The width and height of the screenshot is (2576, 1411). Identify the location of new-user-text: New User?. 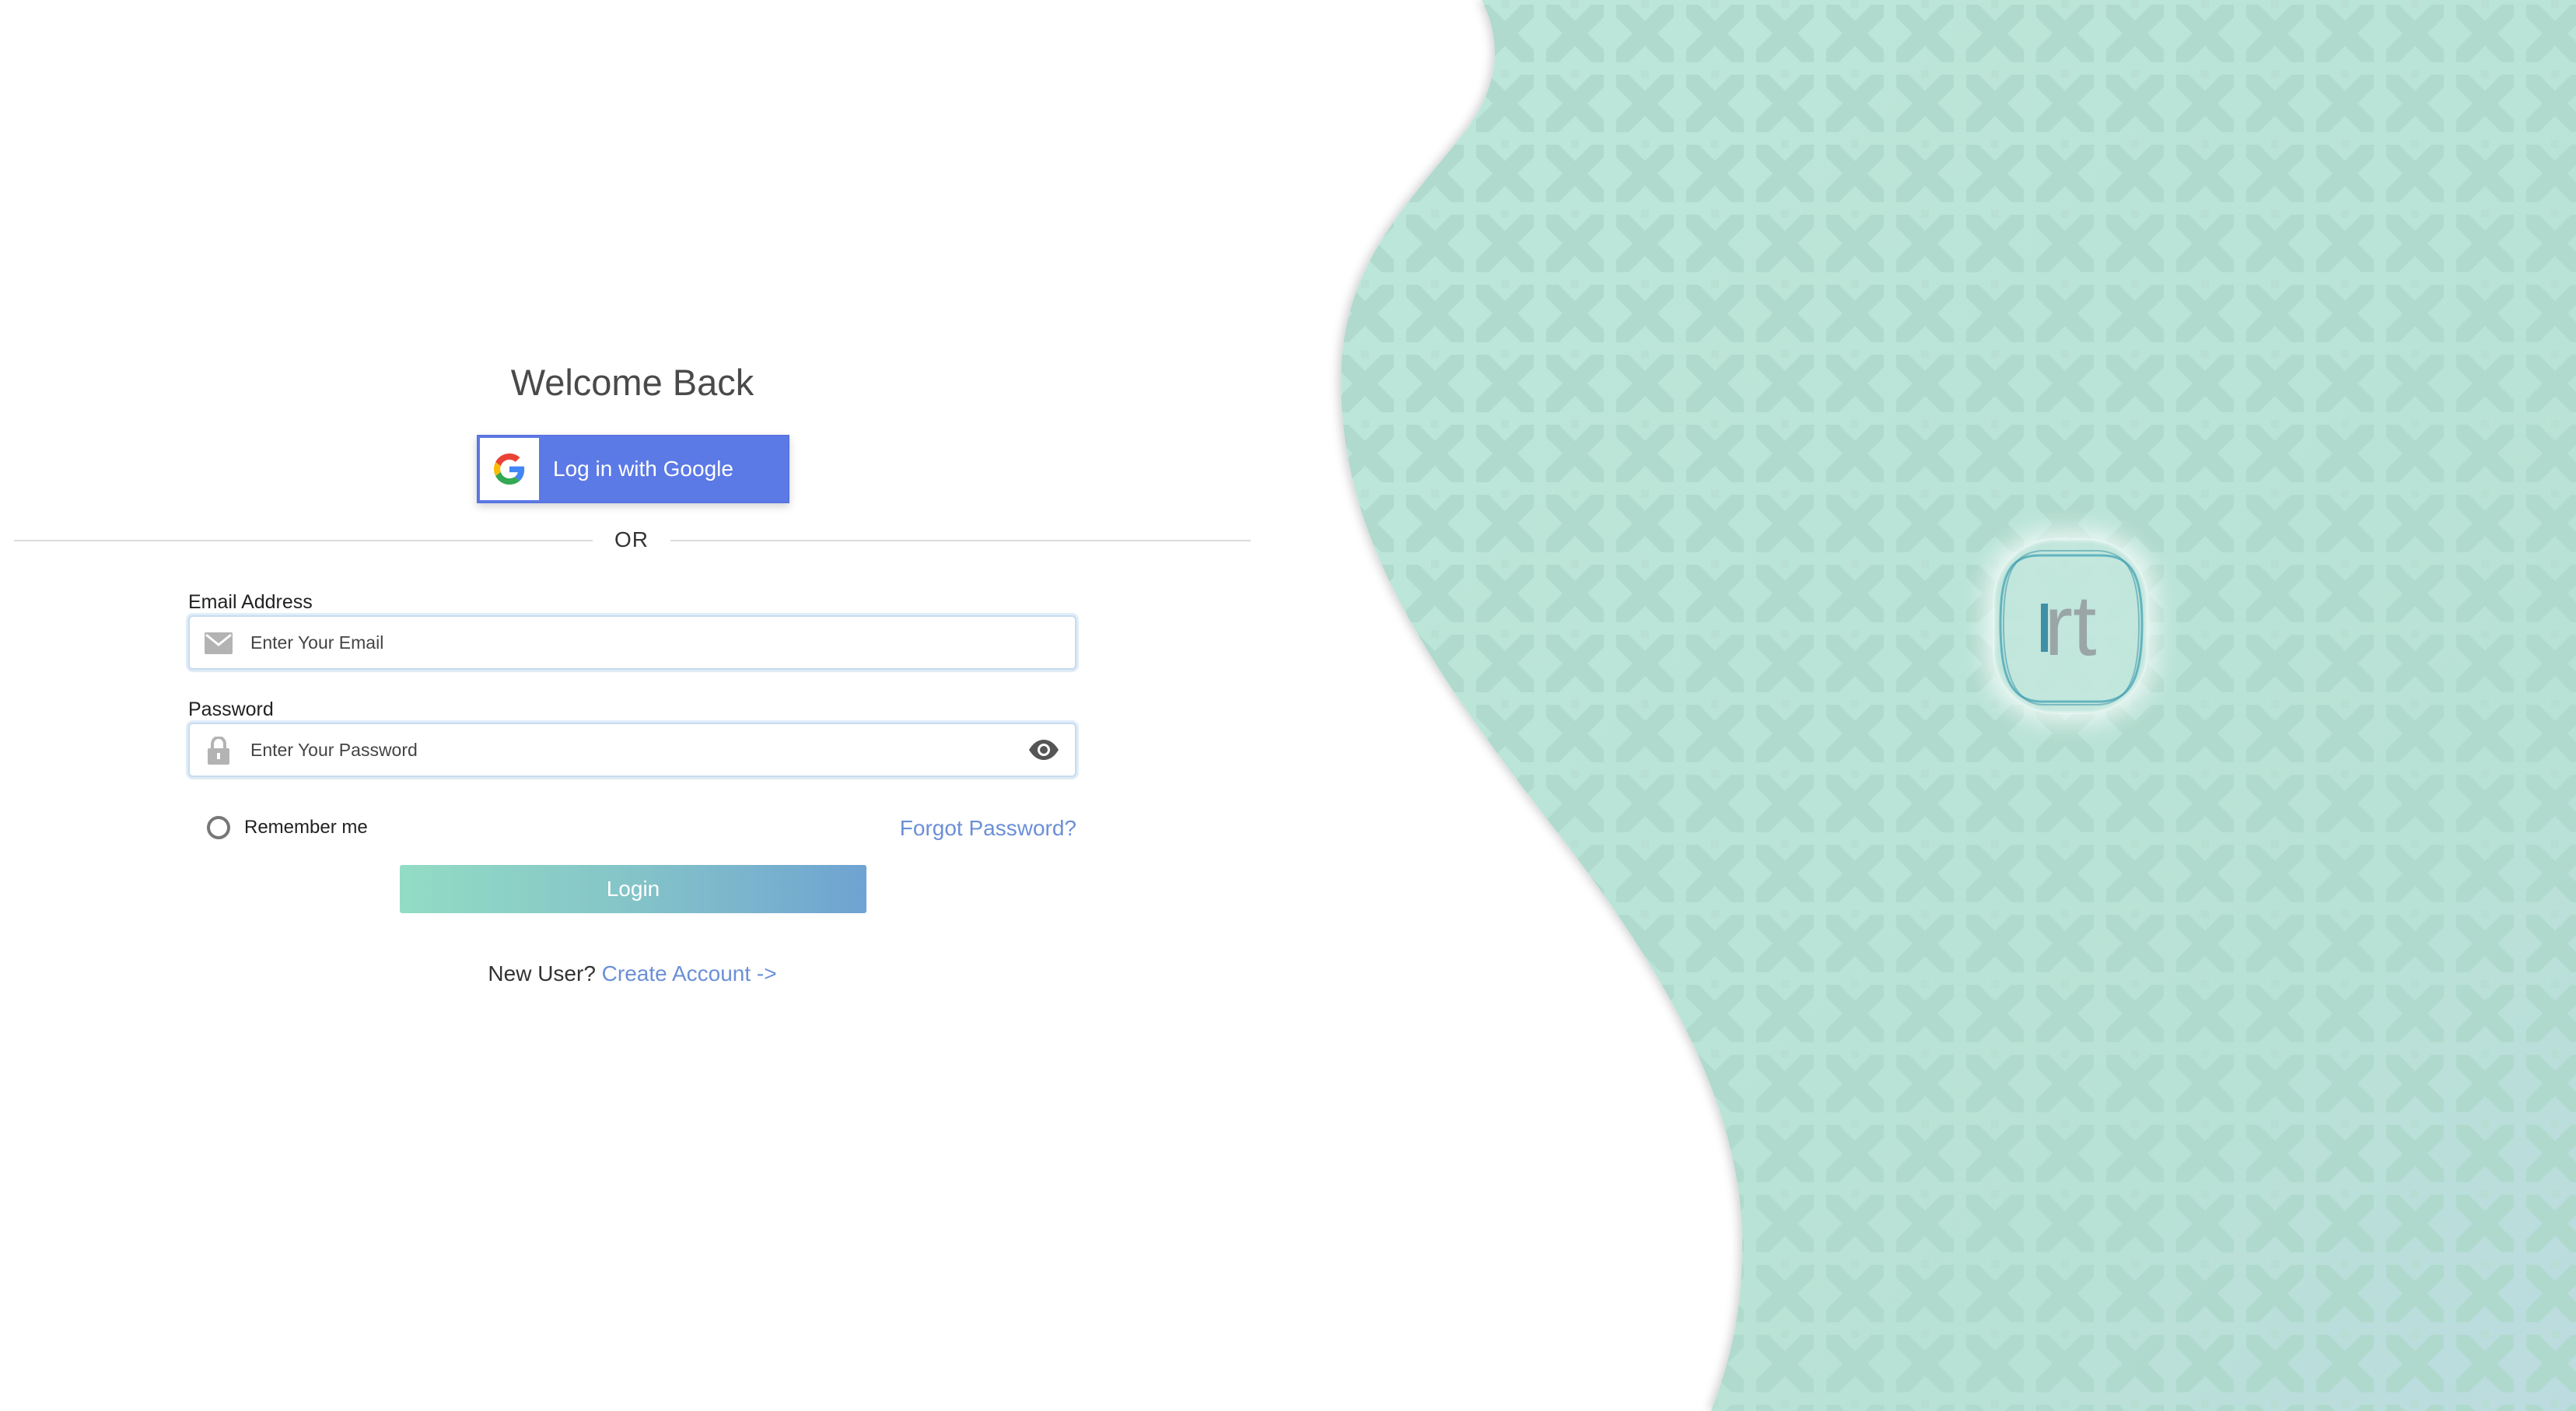
(545, 974).